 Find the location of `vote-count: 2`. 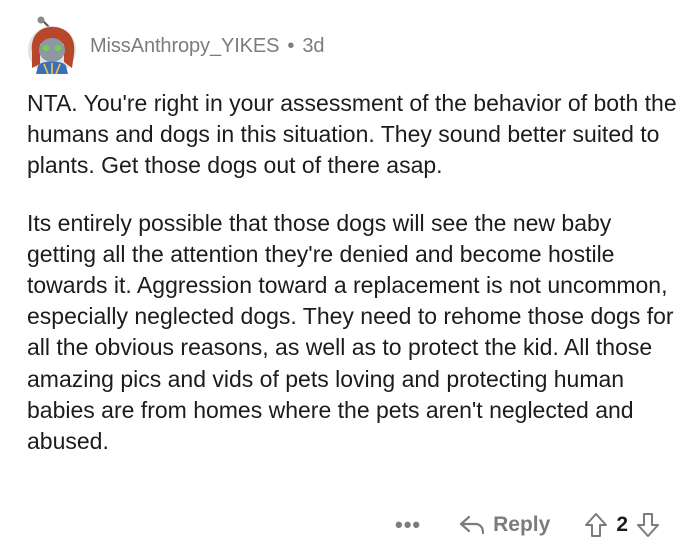

vote-count: 2 is located at coordinates (622, 524).